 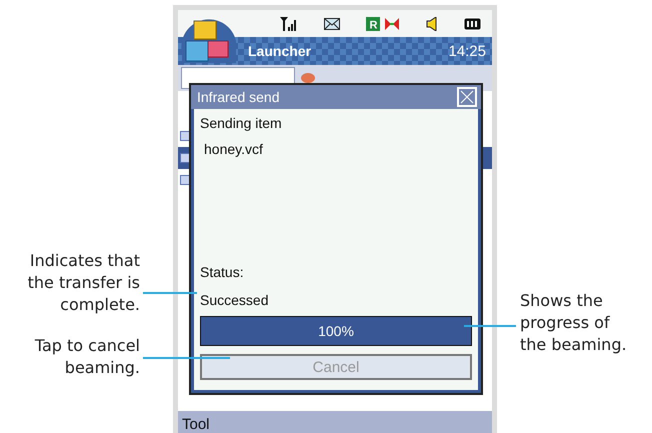 What do you see at coordinates (336, 331) in the screenshot?
I see `progress-reading: 100%` at bounding box center [336, 331].